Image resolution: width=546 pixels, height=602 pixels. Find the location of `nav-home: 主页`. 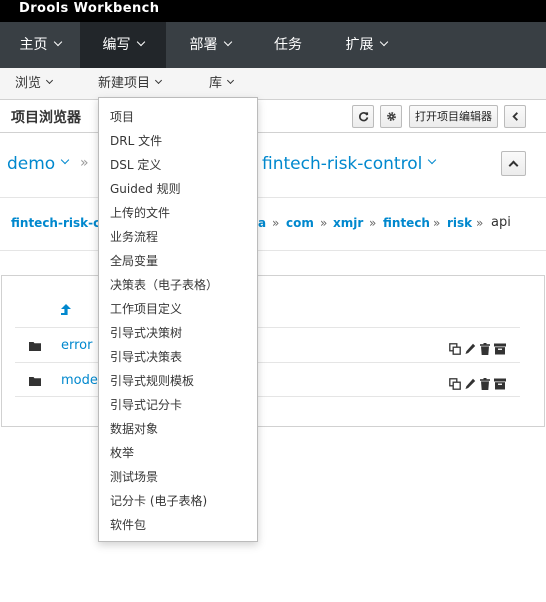

nav-home: 主页 is located at coordinates (40, 45).